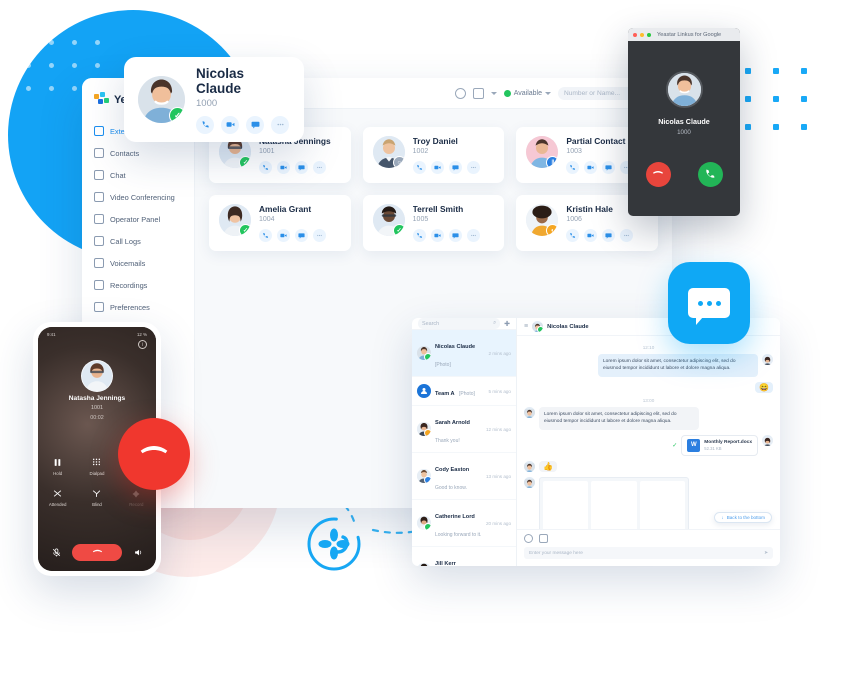 The height and width of the screenshot is (680, 850). What do you see at coordinates (528, 538) in the screenshot?
I see `emoji-icon` at bounding box center [528, 538].